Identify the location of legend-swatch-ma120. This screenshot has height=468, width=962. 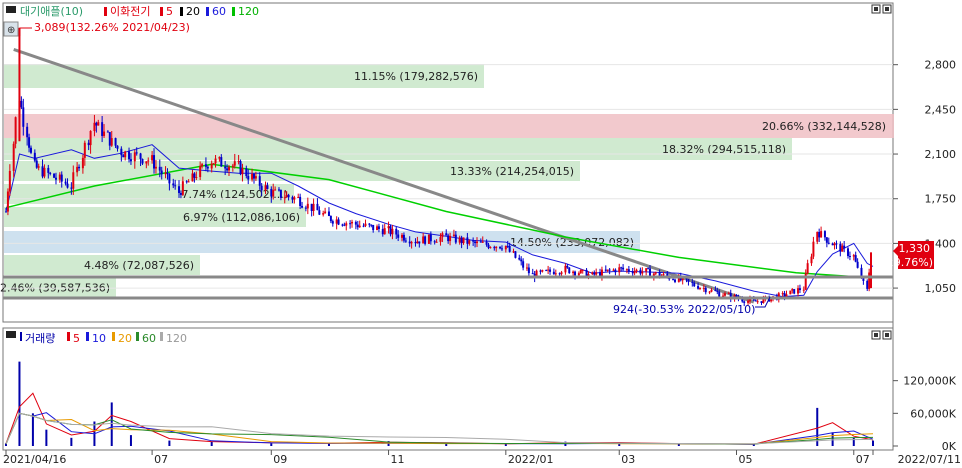
(233, 11).